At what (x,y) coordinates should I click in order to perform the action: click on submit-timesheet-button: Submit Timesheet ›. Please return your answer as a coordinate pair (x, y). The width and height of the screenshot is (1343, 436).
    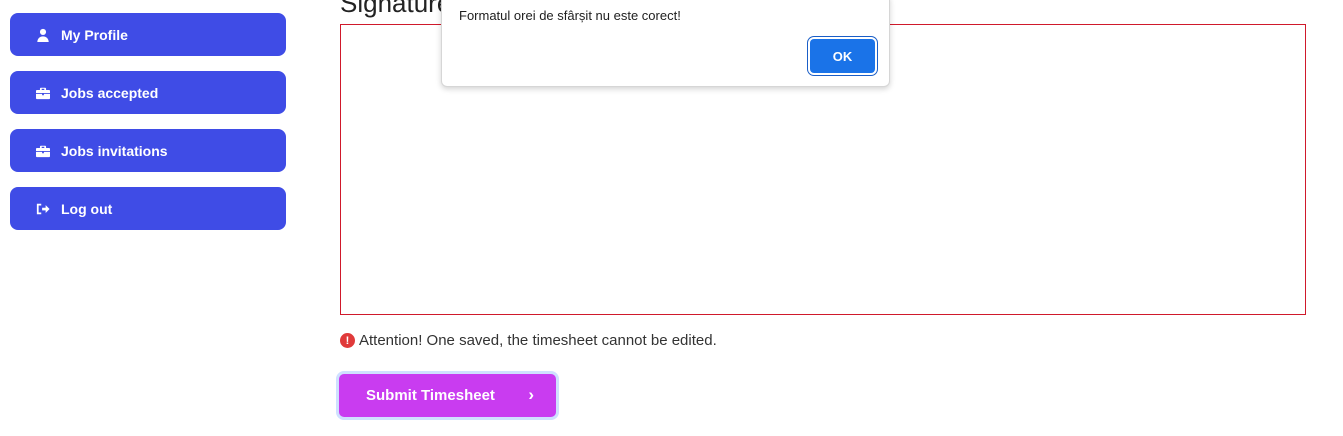
    Looking at the image, I should click on (447, 395).